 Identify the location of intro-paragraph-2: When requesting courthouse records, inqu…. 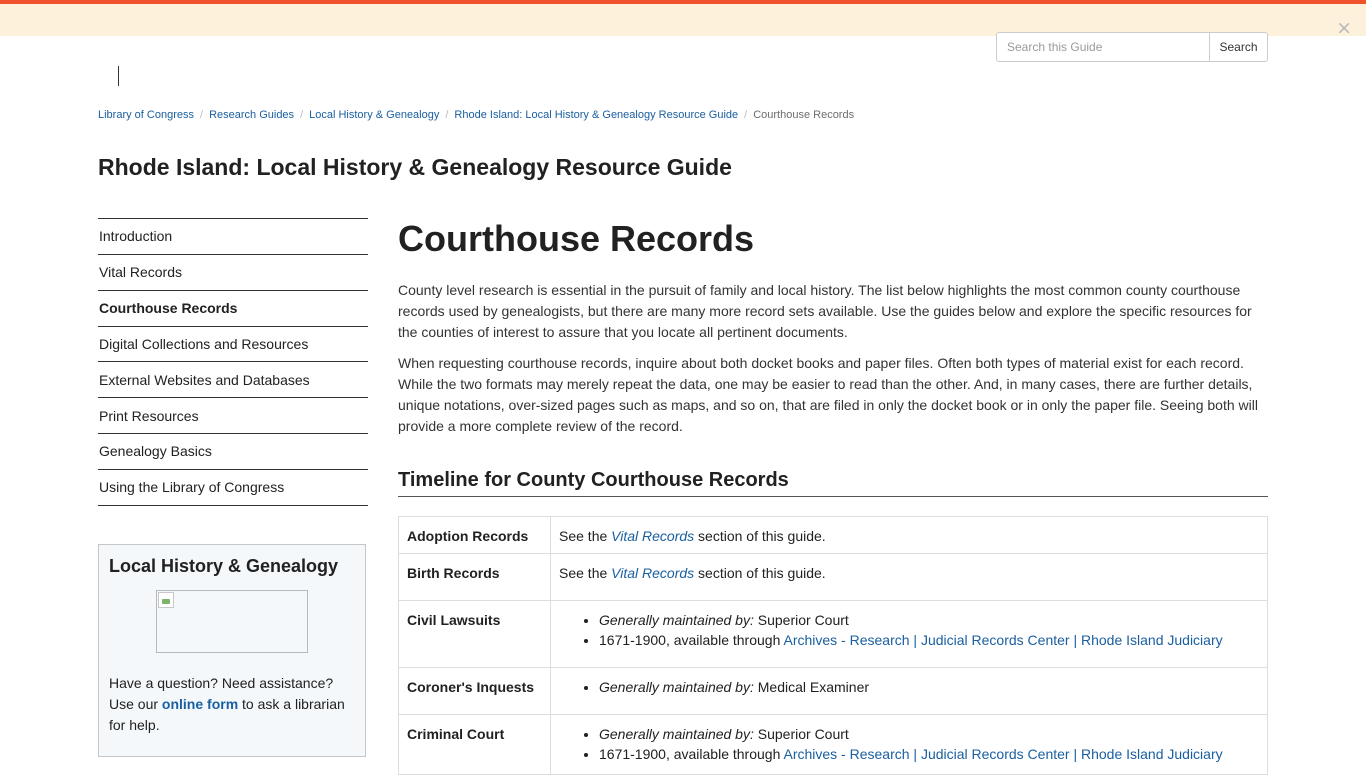
(828, 394).